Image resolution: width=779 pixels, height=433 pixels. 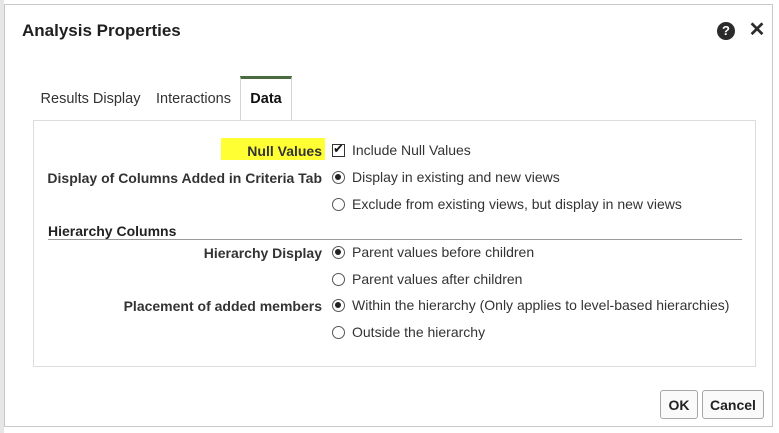 What do you see at coordinates (184, 178) in the screenshot?
I see `display-columns-label: Display of Columns Added in Criteria Tab` at bounding box center [184, 178].